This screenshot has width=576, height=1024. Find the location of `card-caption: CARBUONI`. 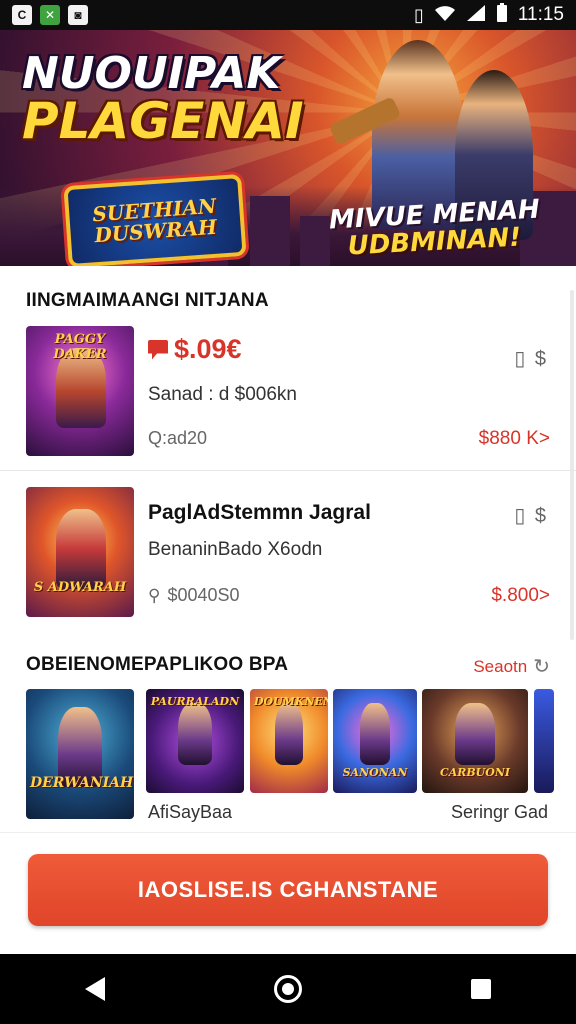

card-caption: CARBUONI is located at coordinates (475, 772).